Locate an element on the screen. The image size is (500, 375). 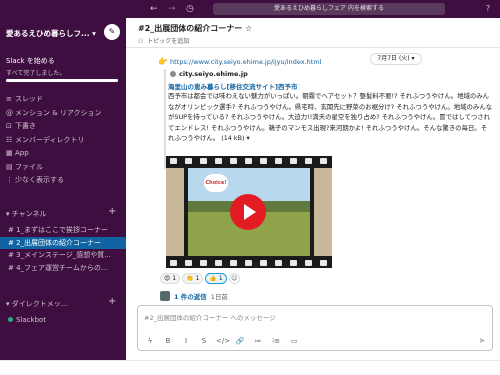
bottom-strip is located at coordinates (250, 367).